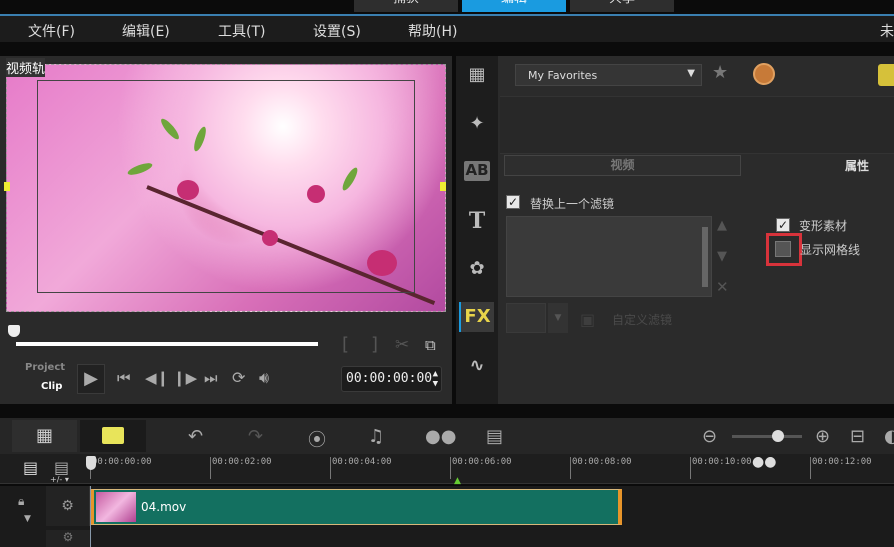 Image resolution: width=894 pixels, height=547 pixels. I want to click on overlay-track-icon: ⚙, so click(68, 538).